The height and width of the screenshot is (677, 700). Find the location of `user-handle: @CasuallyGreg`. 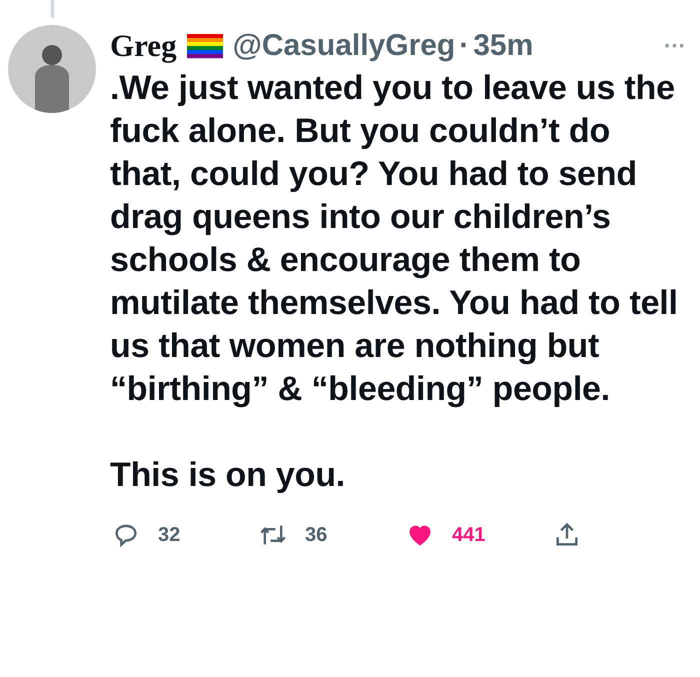

user-handle: @CasuallyGreg is located at coordinates (344, 46).